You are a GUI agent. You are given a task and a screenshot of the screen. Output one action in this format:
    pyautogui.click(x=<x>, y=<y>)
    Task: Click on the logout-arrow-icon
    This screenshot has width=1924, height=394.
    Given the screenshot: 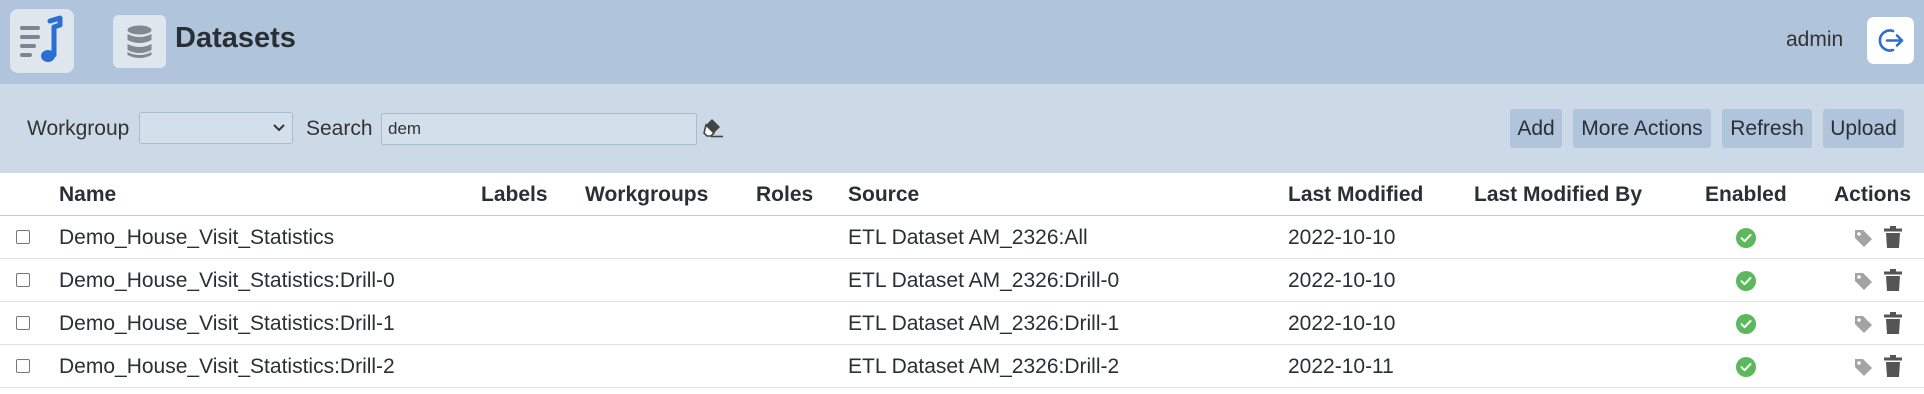 What is the action you would take?
    pyautogui.click(x=1891, y=40)
    